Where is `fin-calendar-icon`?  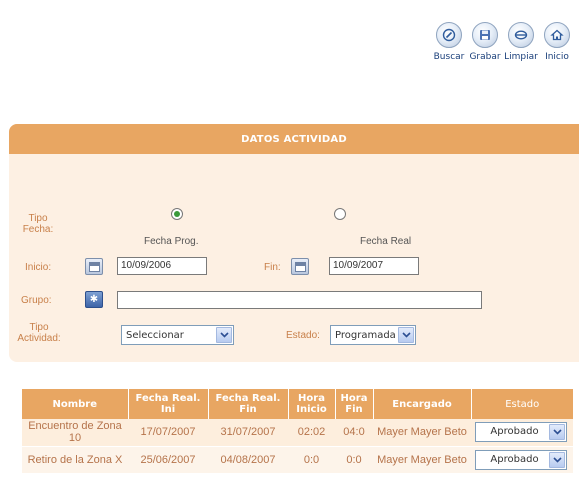
fin-calendar-icon is located at coordinates (300, 266).